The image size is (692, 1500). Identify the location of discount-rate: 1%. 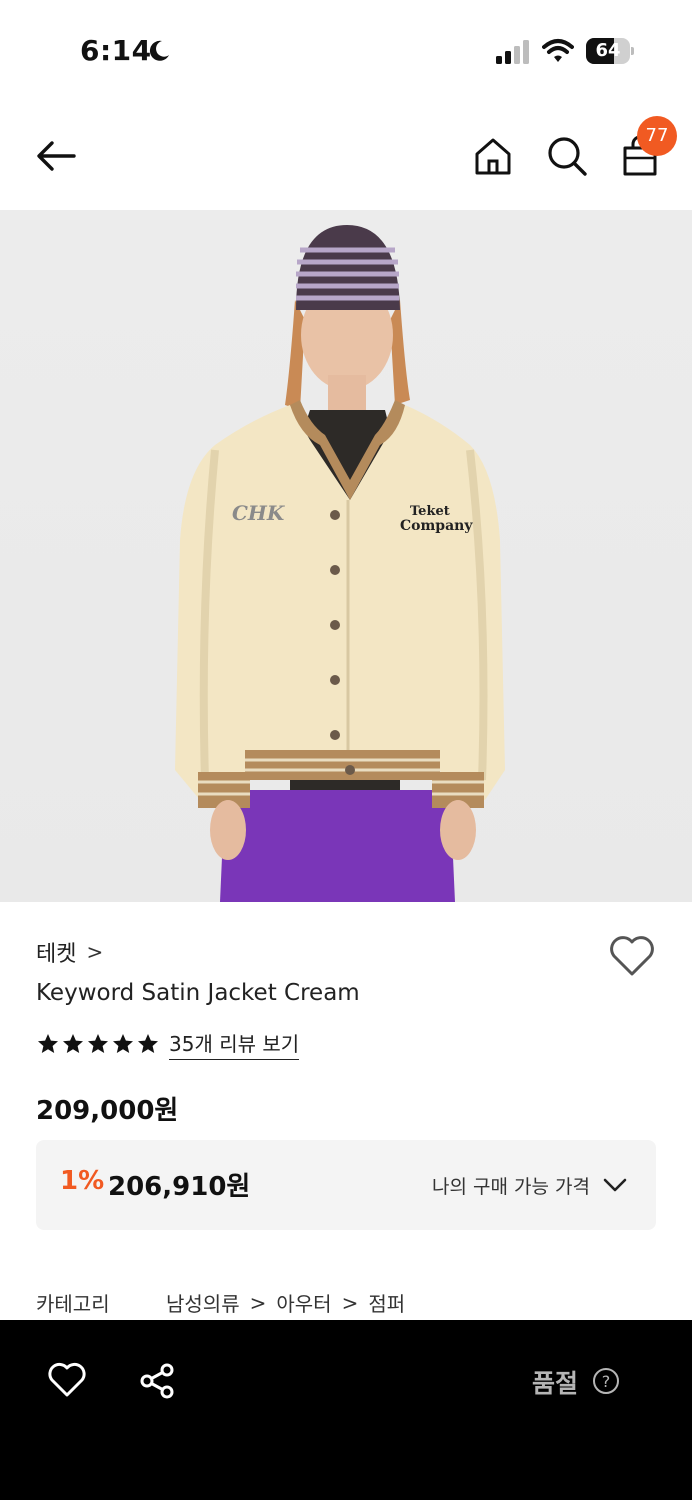
(82, 1181).